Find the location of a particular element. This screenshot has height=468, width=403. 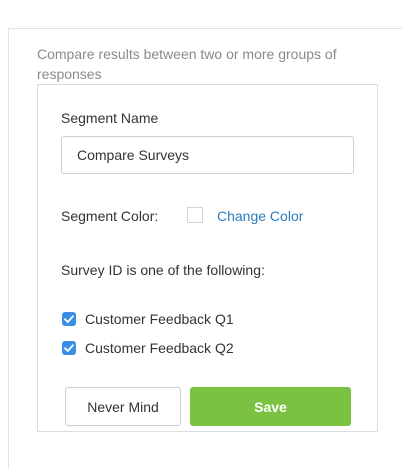

survey-option-q2: Customer Feedback Q2 is located at coordinates (148, 348).